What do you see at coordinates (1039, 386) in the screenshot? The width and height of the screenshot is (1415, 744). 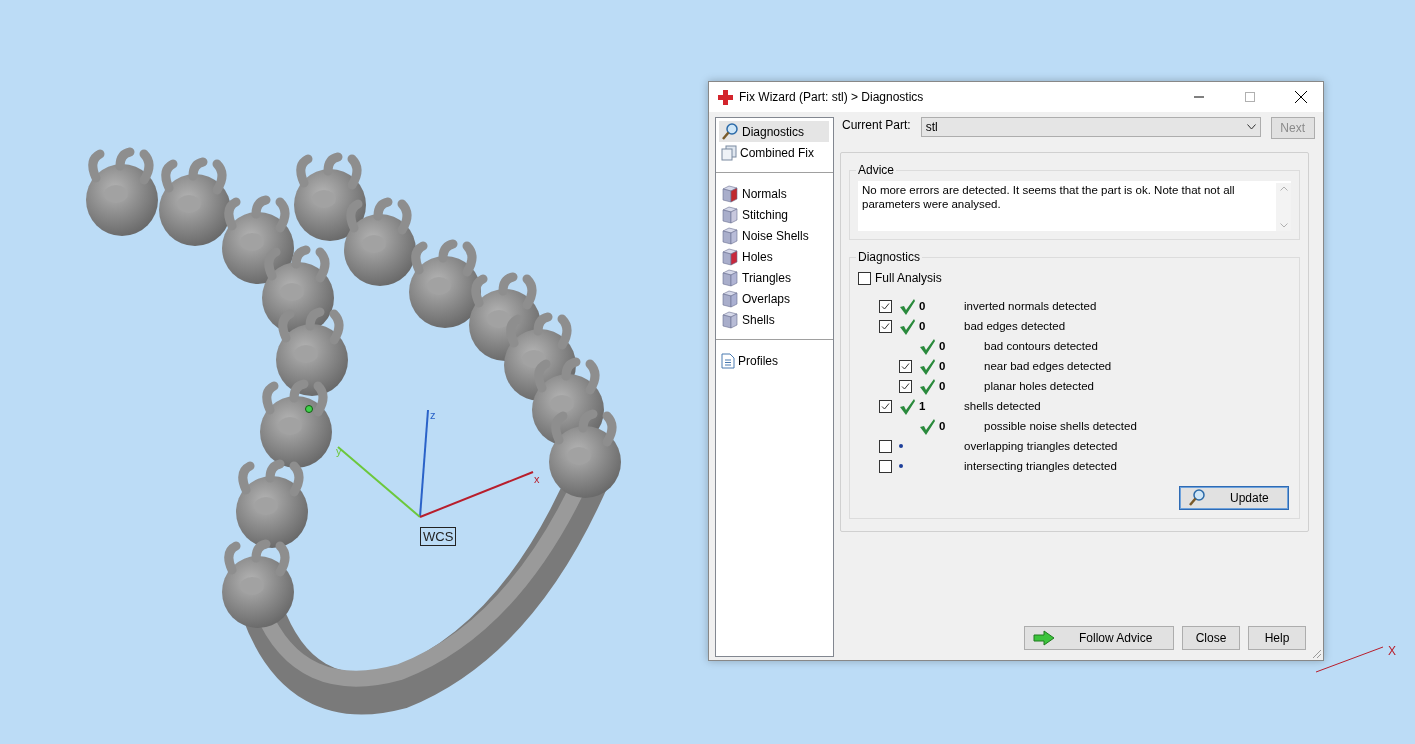 I see `diagnostic-label: planar holes detected` at bounding box center [1039, 386].